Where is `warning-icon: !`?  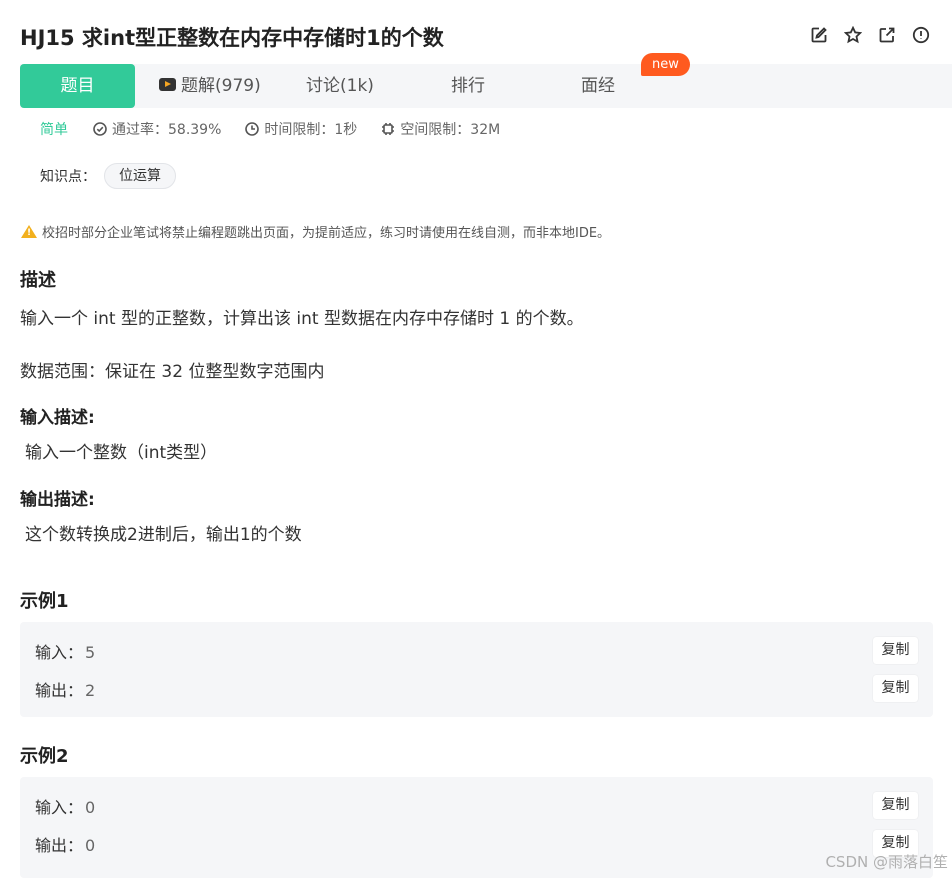 warning-icon: ! is located at coordinates (29, 231).